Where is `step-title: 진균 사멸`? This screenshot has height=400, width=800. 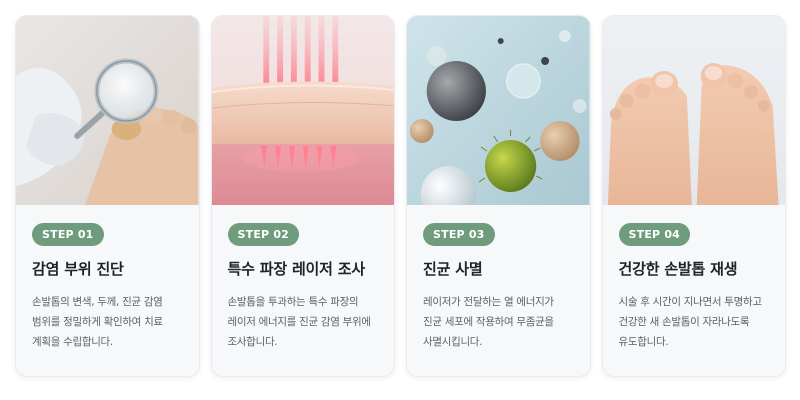
step-title: 진균 사멸 is located at coordinates (453, 269).